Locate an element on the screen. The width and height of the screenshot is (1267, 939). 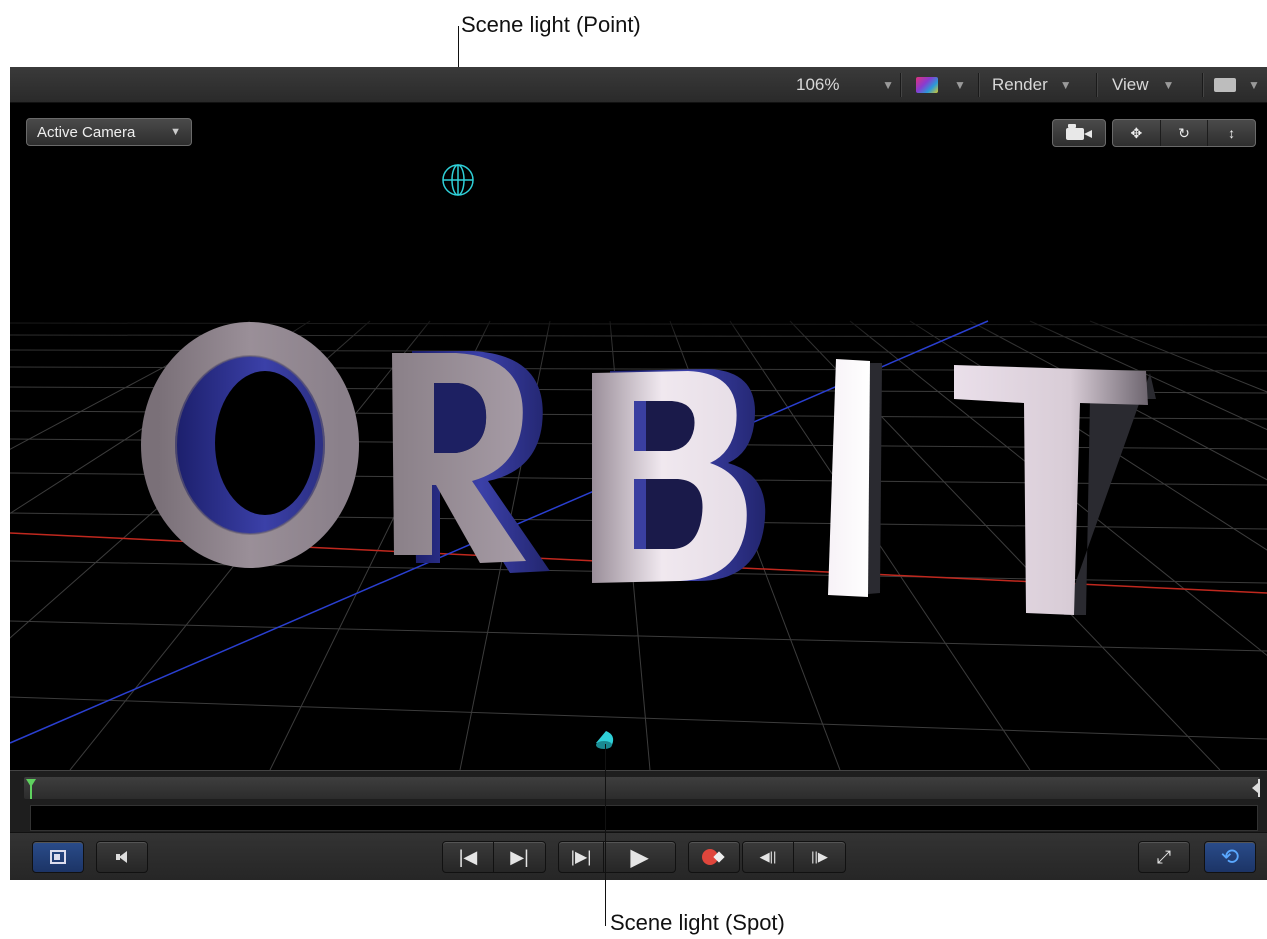
fullscreen-button: ⤢ is located at coordinates (1164, 857).